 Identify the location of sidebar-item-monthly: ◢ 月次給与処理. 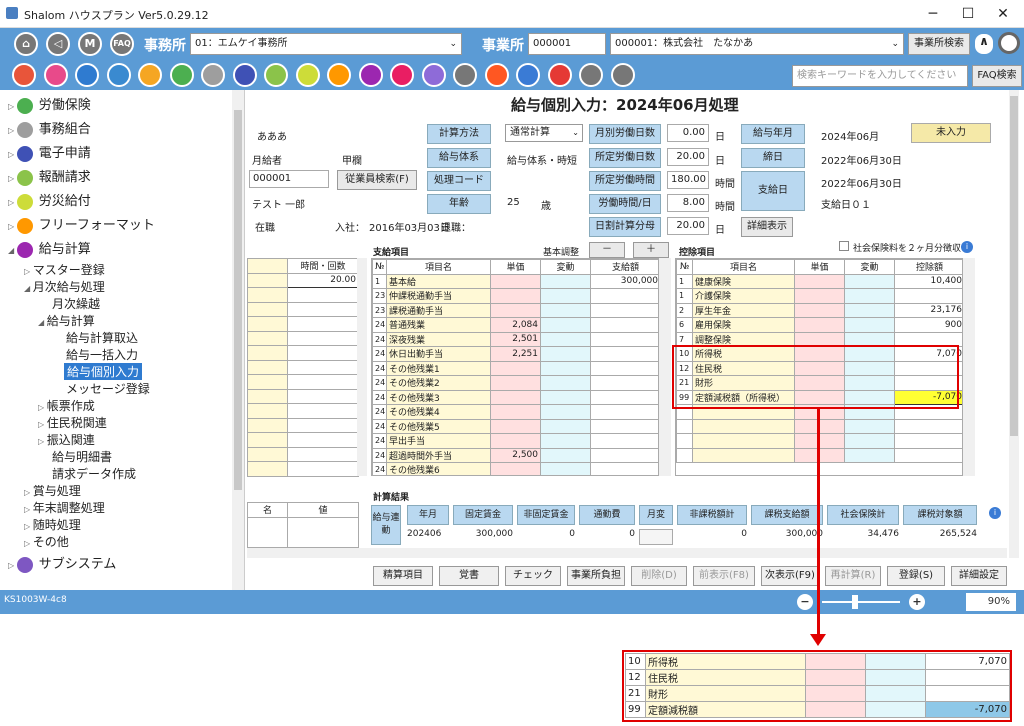
(64, 286).